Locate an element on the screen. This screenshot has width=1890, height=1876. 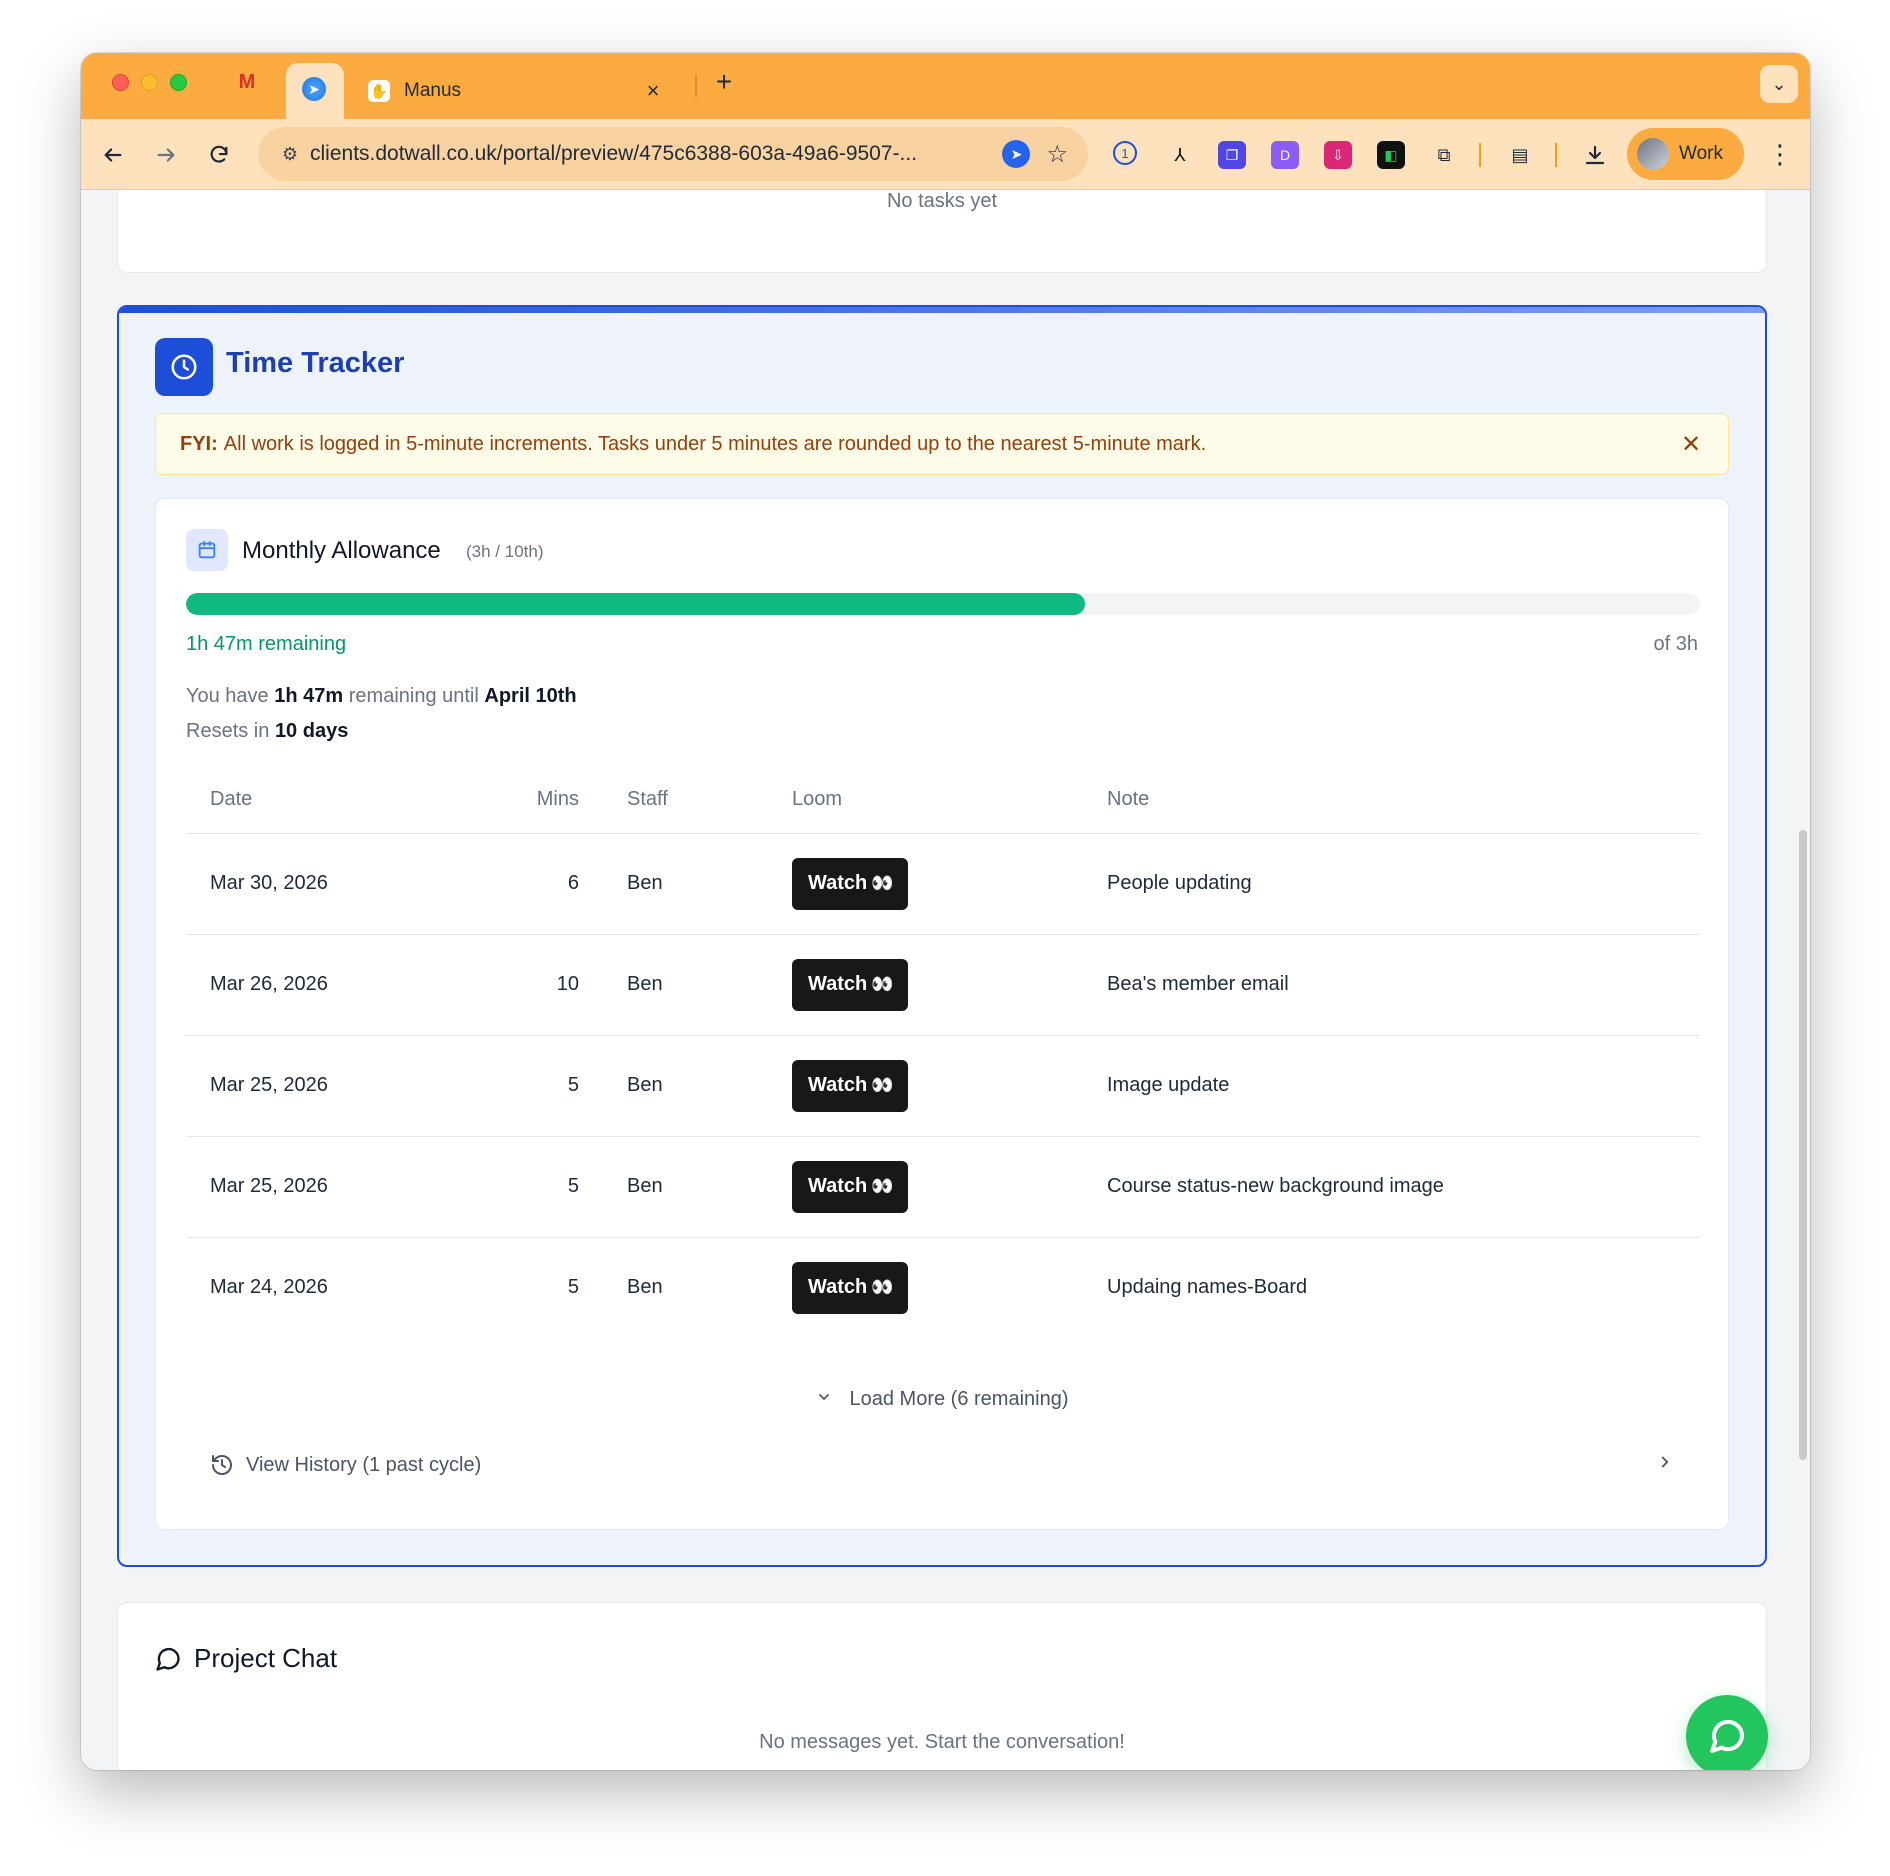
pinned-tab-gmail: M is located at coordinates (247, 82).